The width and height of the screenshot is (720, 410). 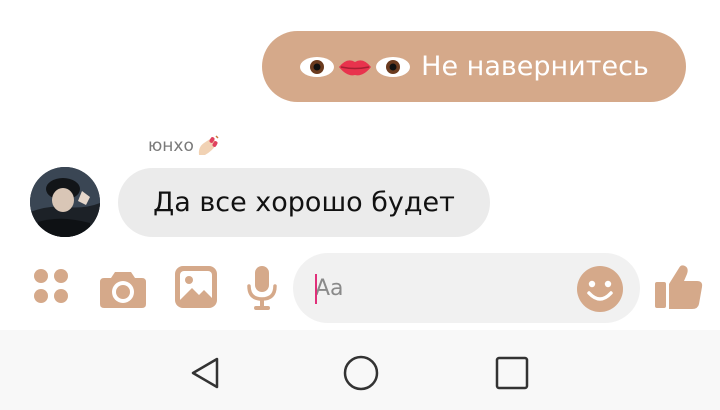 I want to click on sender-name: юнхо, so click(x=184, y=146).